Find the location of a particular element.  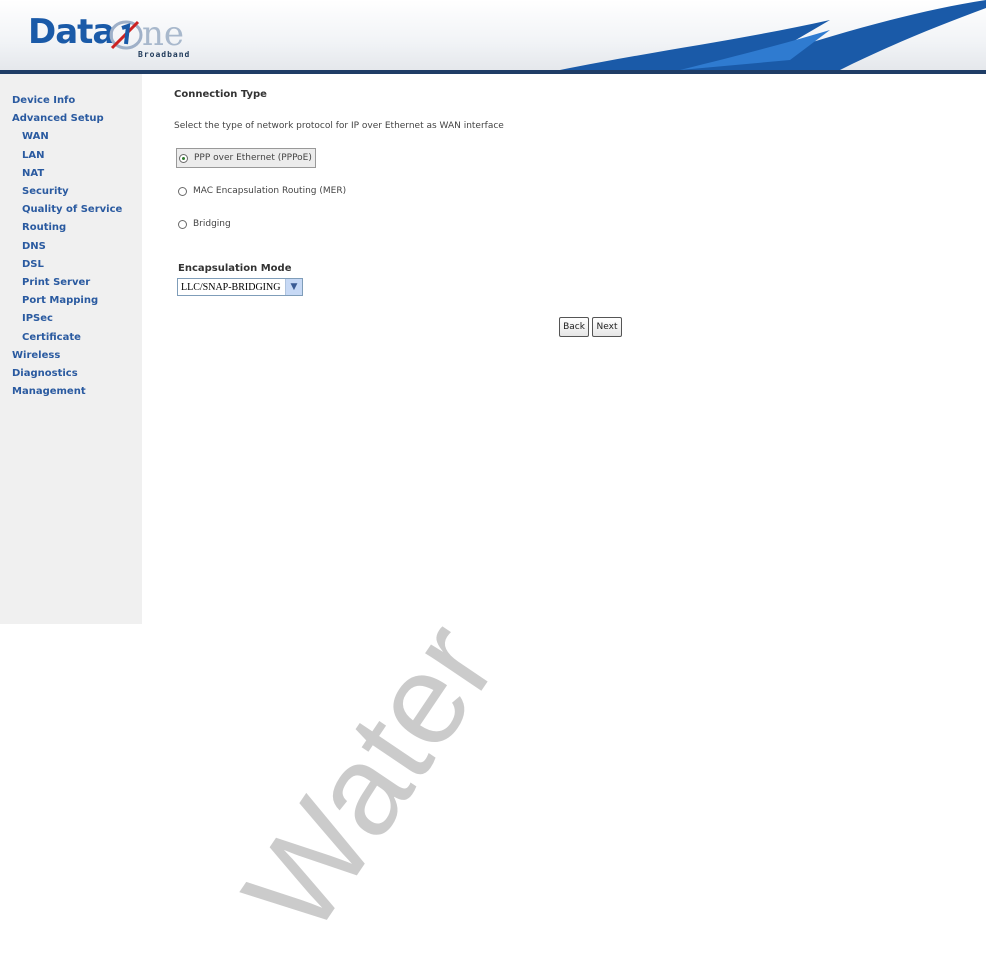

back-button: Back is located at coordinates (574, 327).